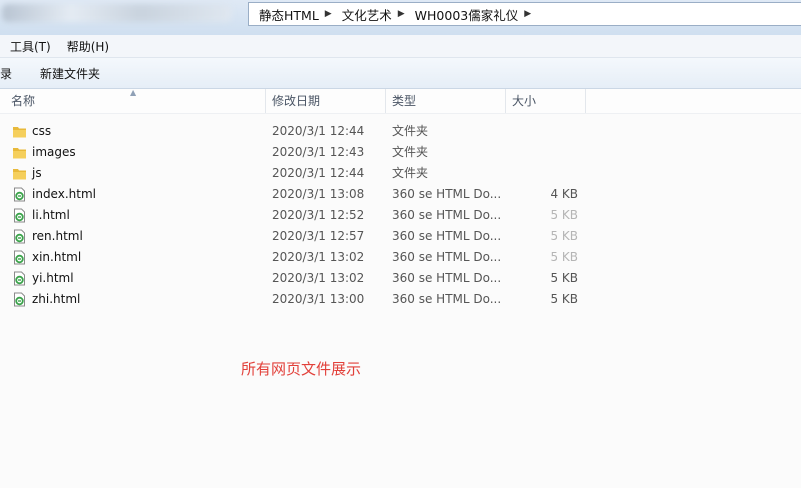  Describe the element at coordinates (88, 46) in the screenshot. I see `menu-help: 帮助(H)` at that location.